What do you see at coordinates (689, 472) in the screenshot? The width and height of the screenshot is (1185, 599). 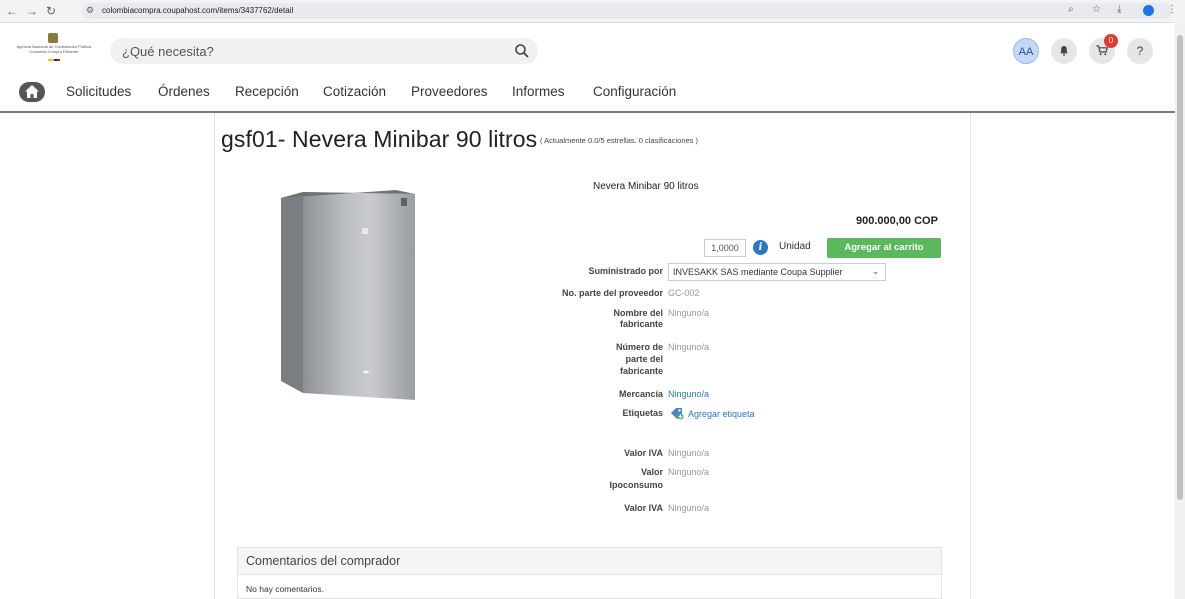 I see `ipoconsumo-value: Ninguno/a` at bounding box center [689, 472].